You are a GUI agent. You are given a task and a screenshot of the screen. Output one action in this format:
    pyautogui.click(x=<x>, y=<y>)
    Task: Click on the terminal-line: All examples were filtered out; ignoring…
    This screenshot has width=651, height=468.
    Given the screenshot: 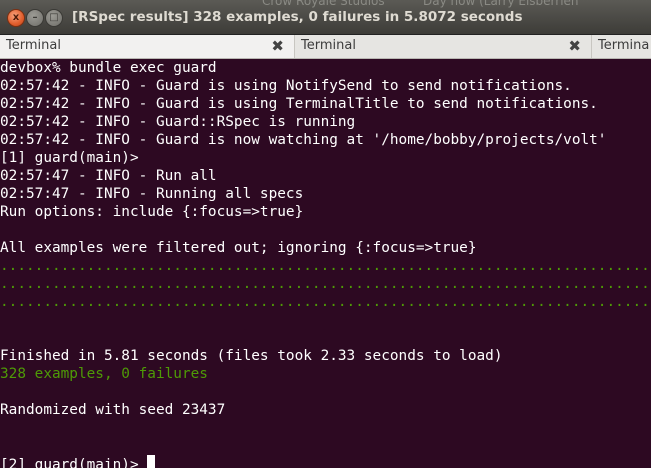 What is the action you would take?
    pyautogui.click(x=238, y=248)
    